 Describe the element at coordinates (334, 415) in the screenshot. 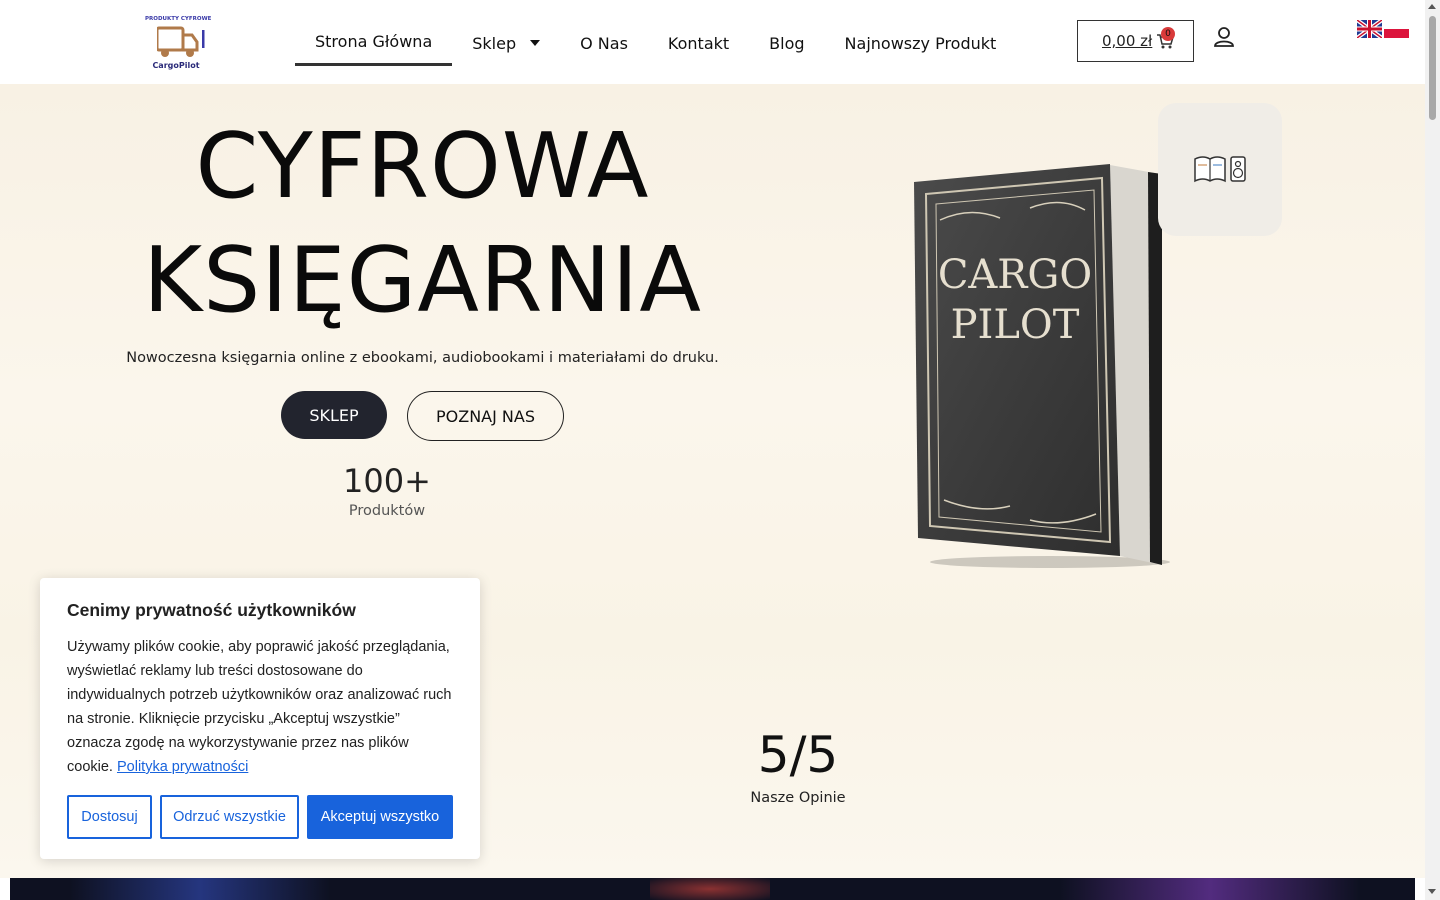

I see `shop-button: SKLEP` at that location.